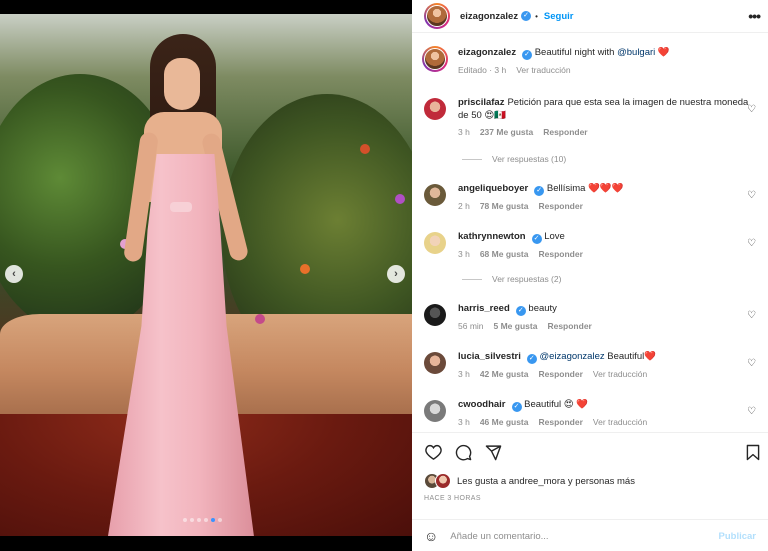  What do you see at coordinates (471, 326) in the screenshot?
I see `comment-time: 56 min` at bounding box center [471, 326].